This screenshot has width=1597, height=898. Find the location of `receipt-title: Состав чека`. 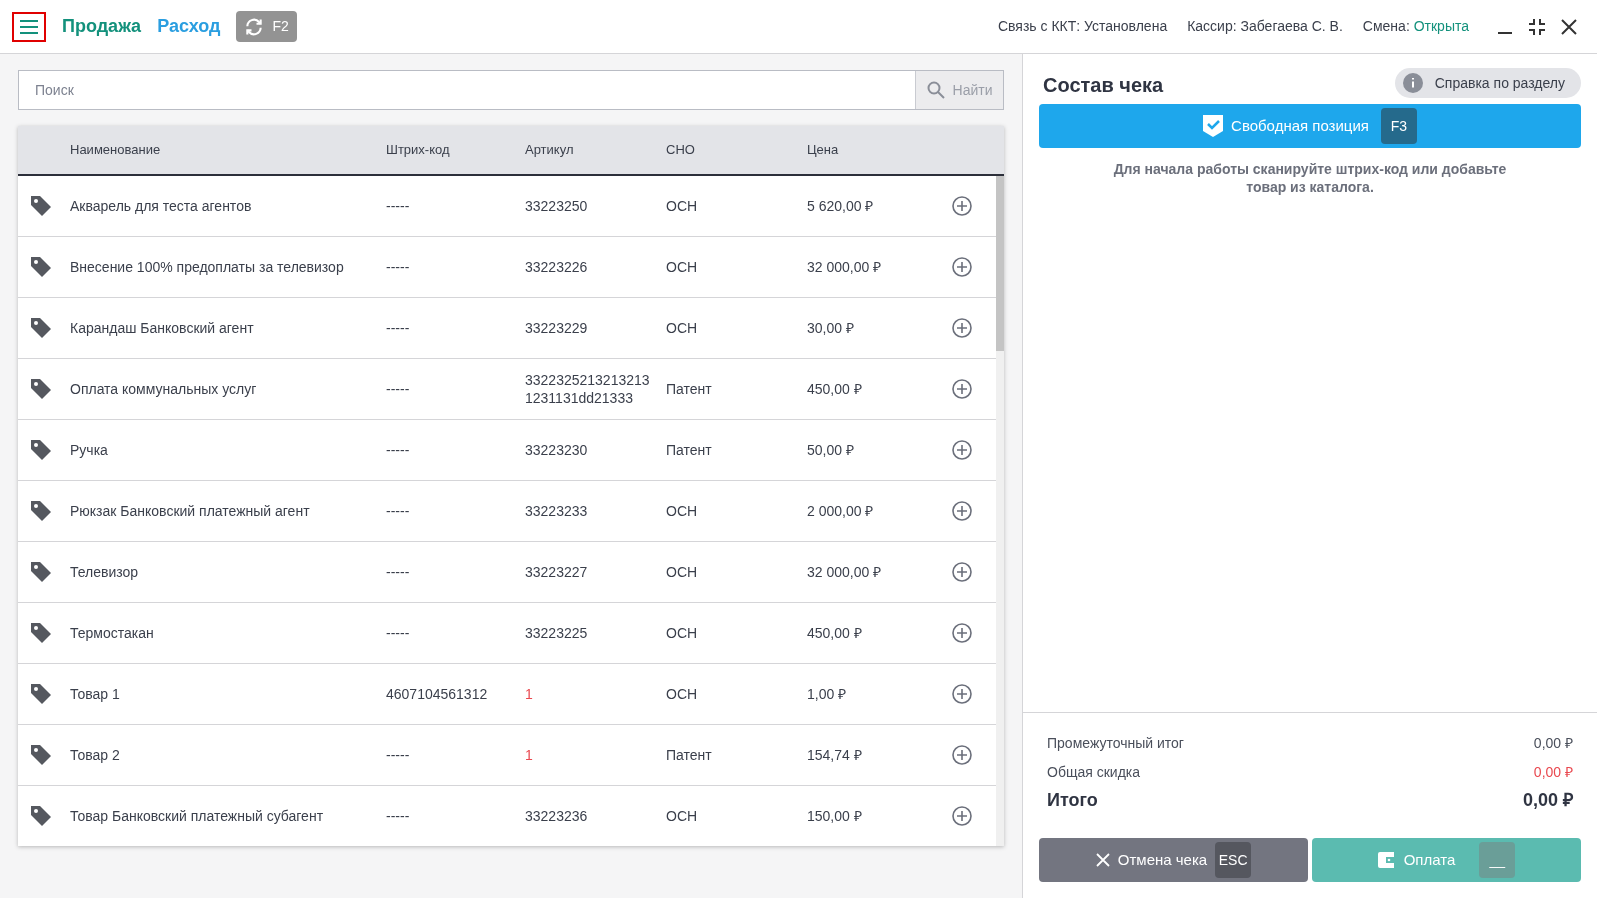

receipt-title: Состав чека is located at coordinates (1103, 85).